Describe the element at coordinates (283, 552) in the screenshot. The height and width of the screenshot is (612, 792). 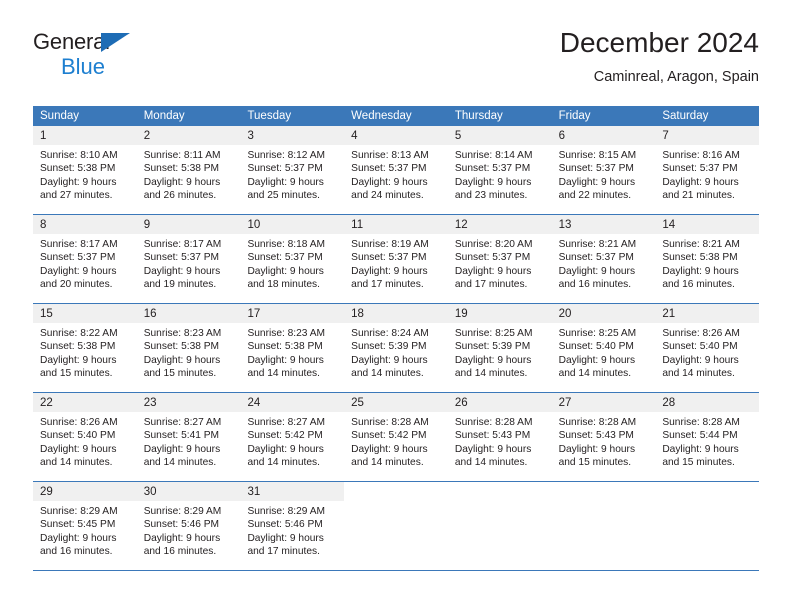
I see `daylight-text-line2: and 17 minutes.` at that location.